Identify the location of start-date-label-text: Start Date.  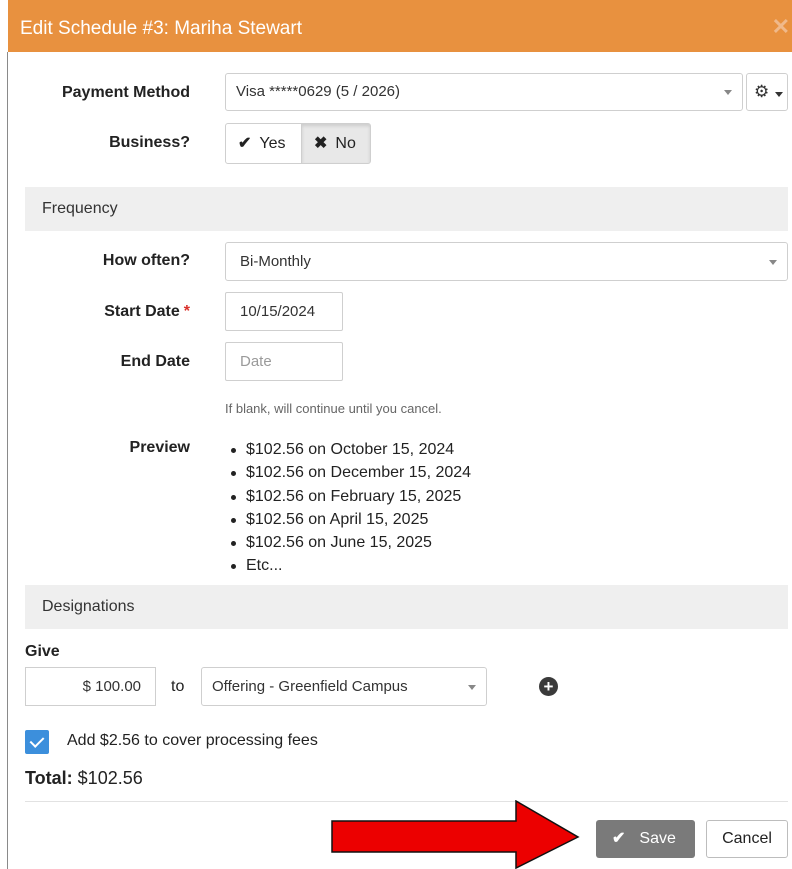
(142, 311).